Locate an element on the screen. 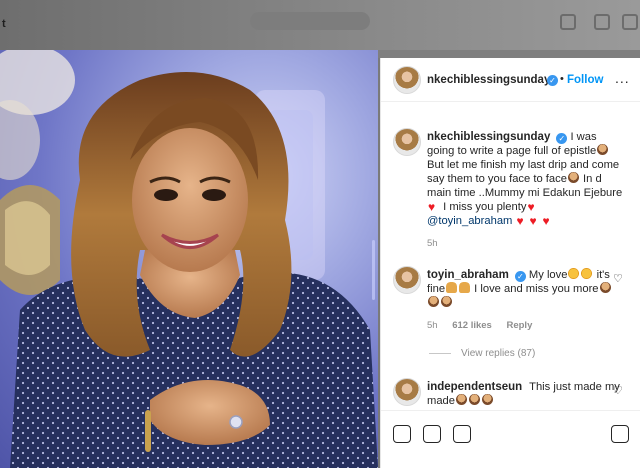 The image size is (640, 468). comment-username: independentseun is located at coordinates (474, 387).